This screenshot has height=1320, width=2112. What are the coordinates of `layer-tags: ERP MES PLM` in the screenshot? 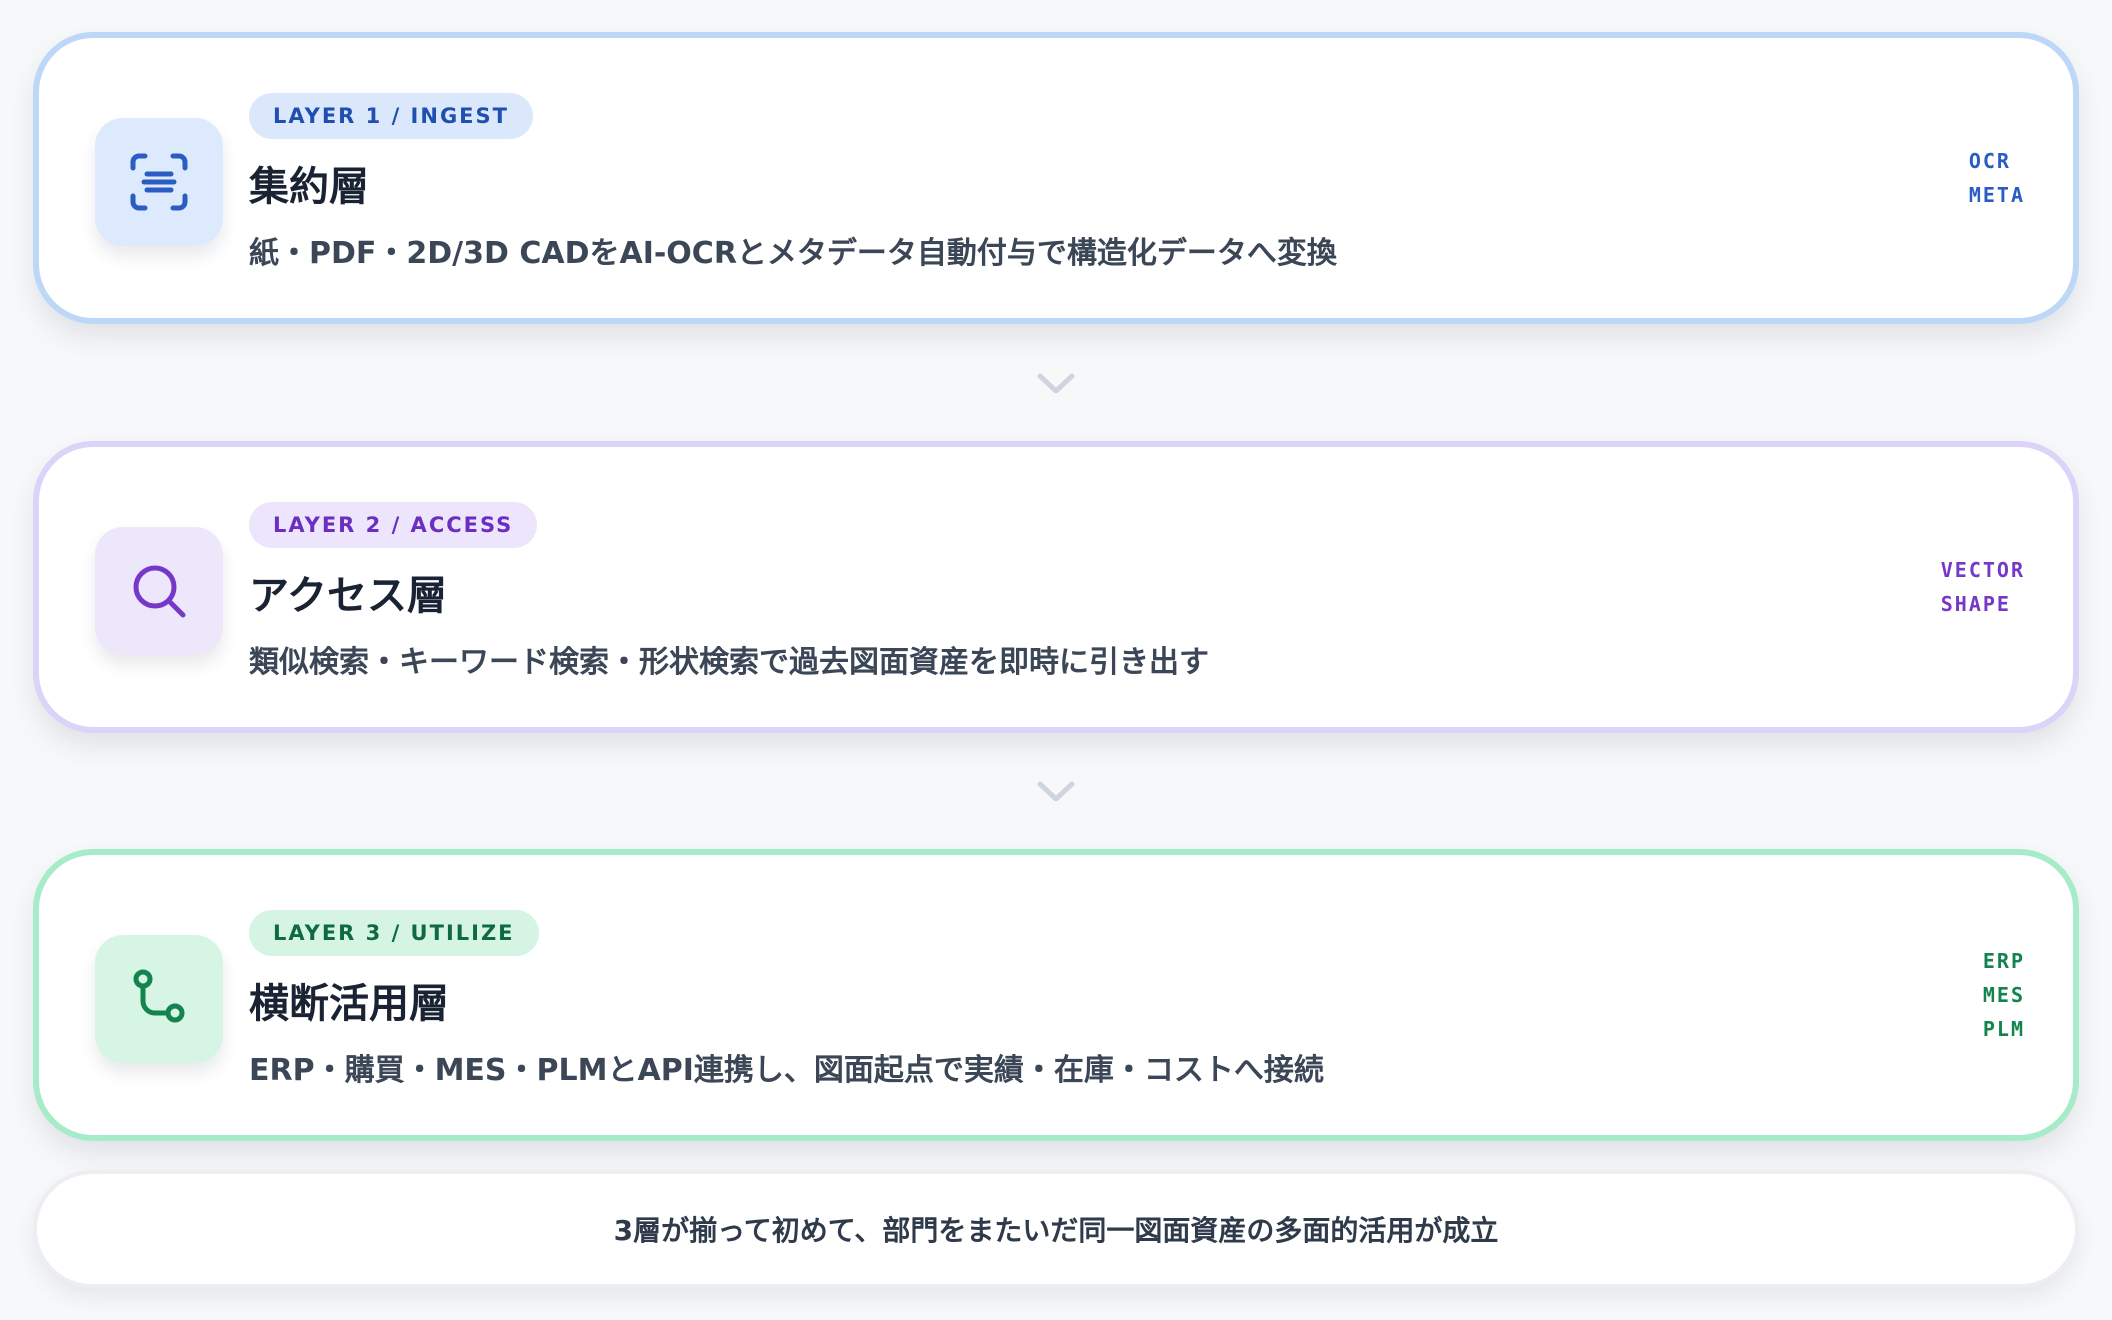 It's located at (2004, 995).